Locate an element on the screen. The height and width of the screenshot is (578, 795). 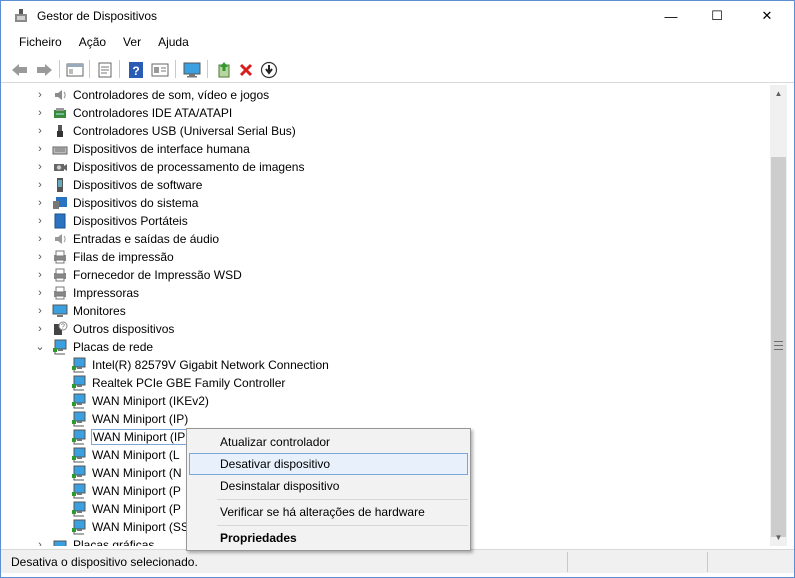
tree-category-label: Controladores USB (Universal Serial Bus) is located at coordinates (184, 131).